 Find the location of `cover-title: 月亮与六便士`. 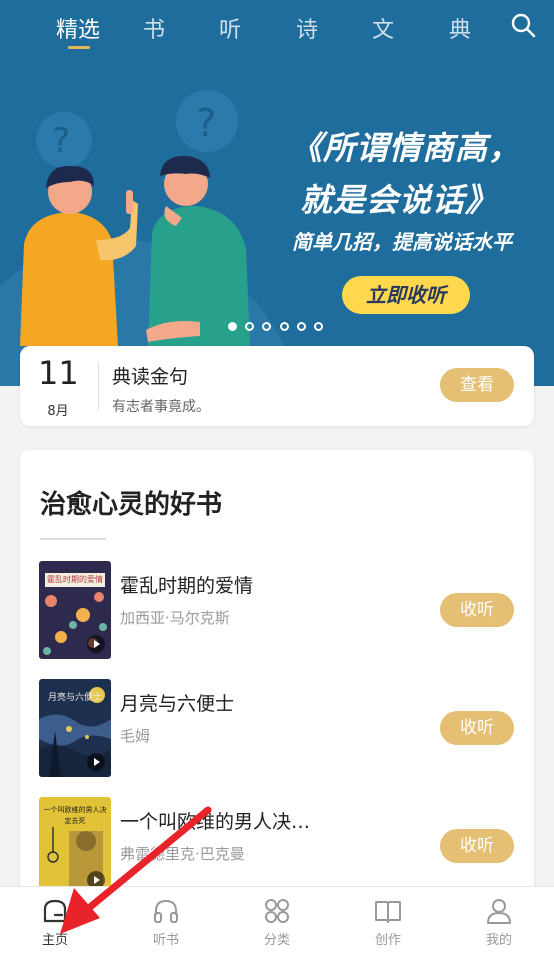

cover-title: 月亮与六便士 is located at coordinates (74, 698).